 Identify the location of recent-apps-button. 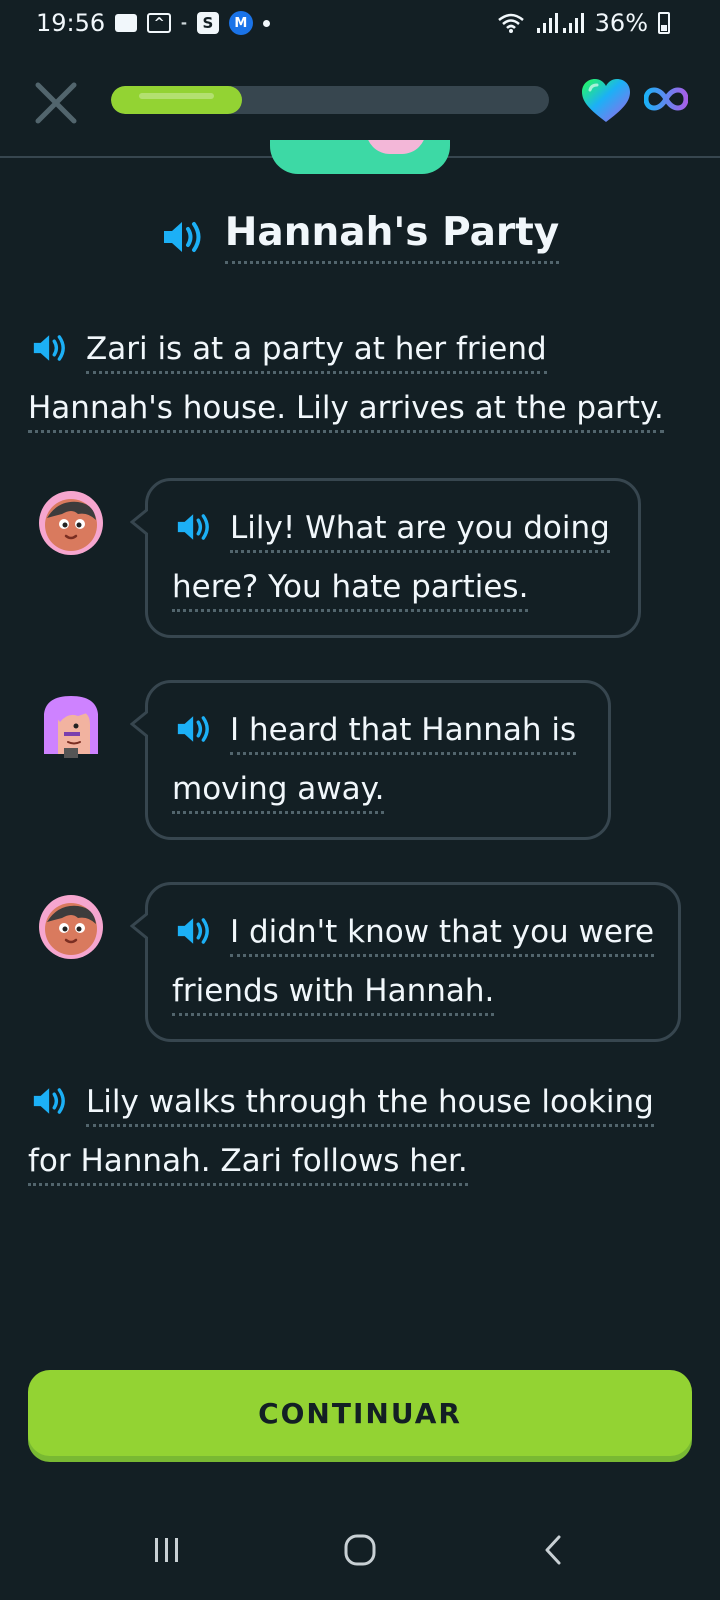
(167, 1550).